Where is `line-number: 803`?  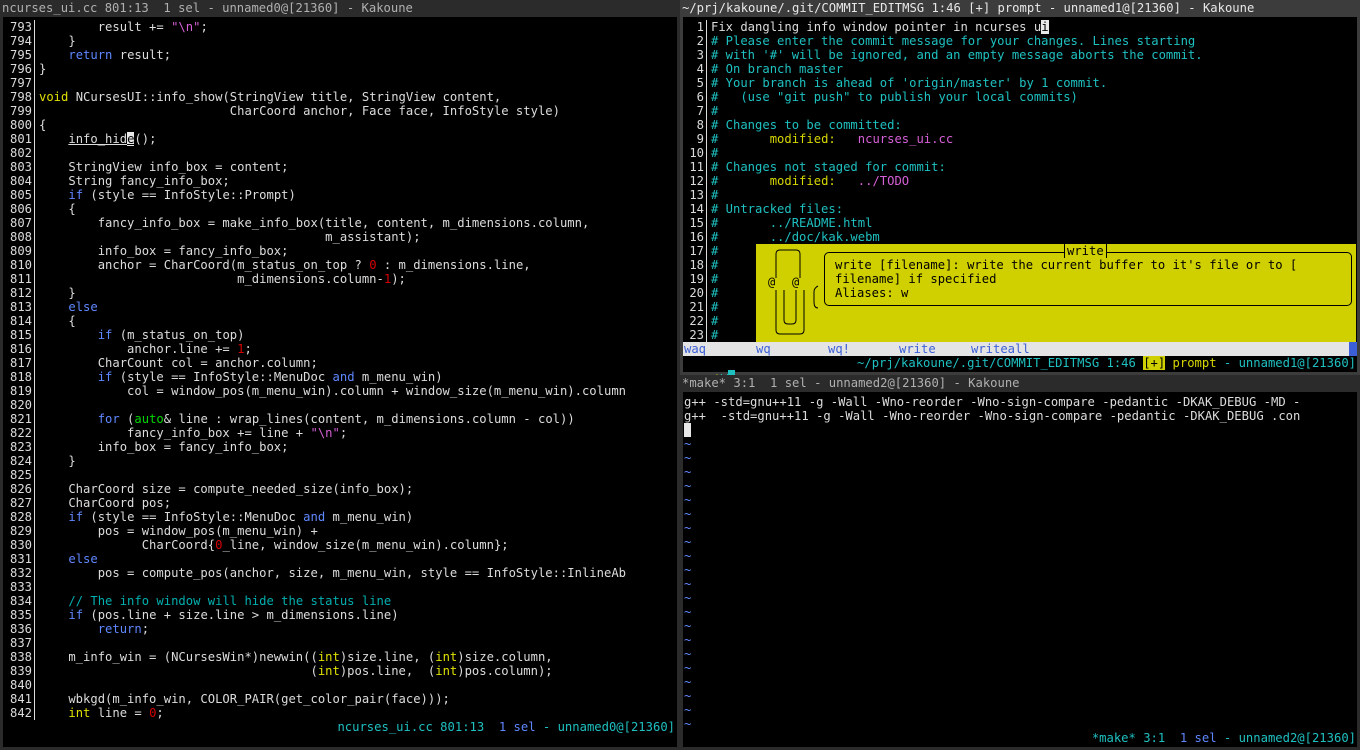 line-number: 803 is located at coordinates (19, 167).